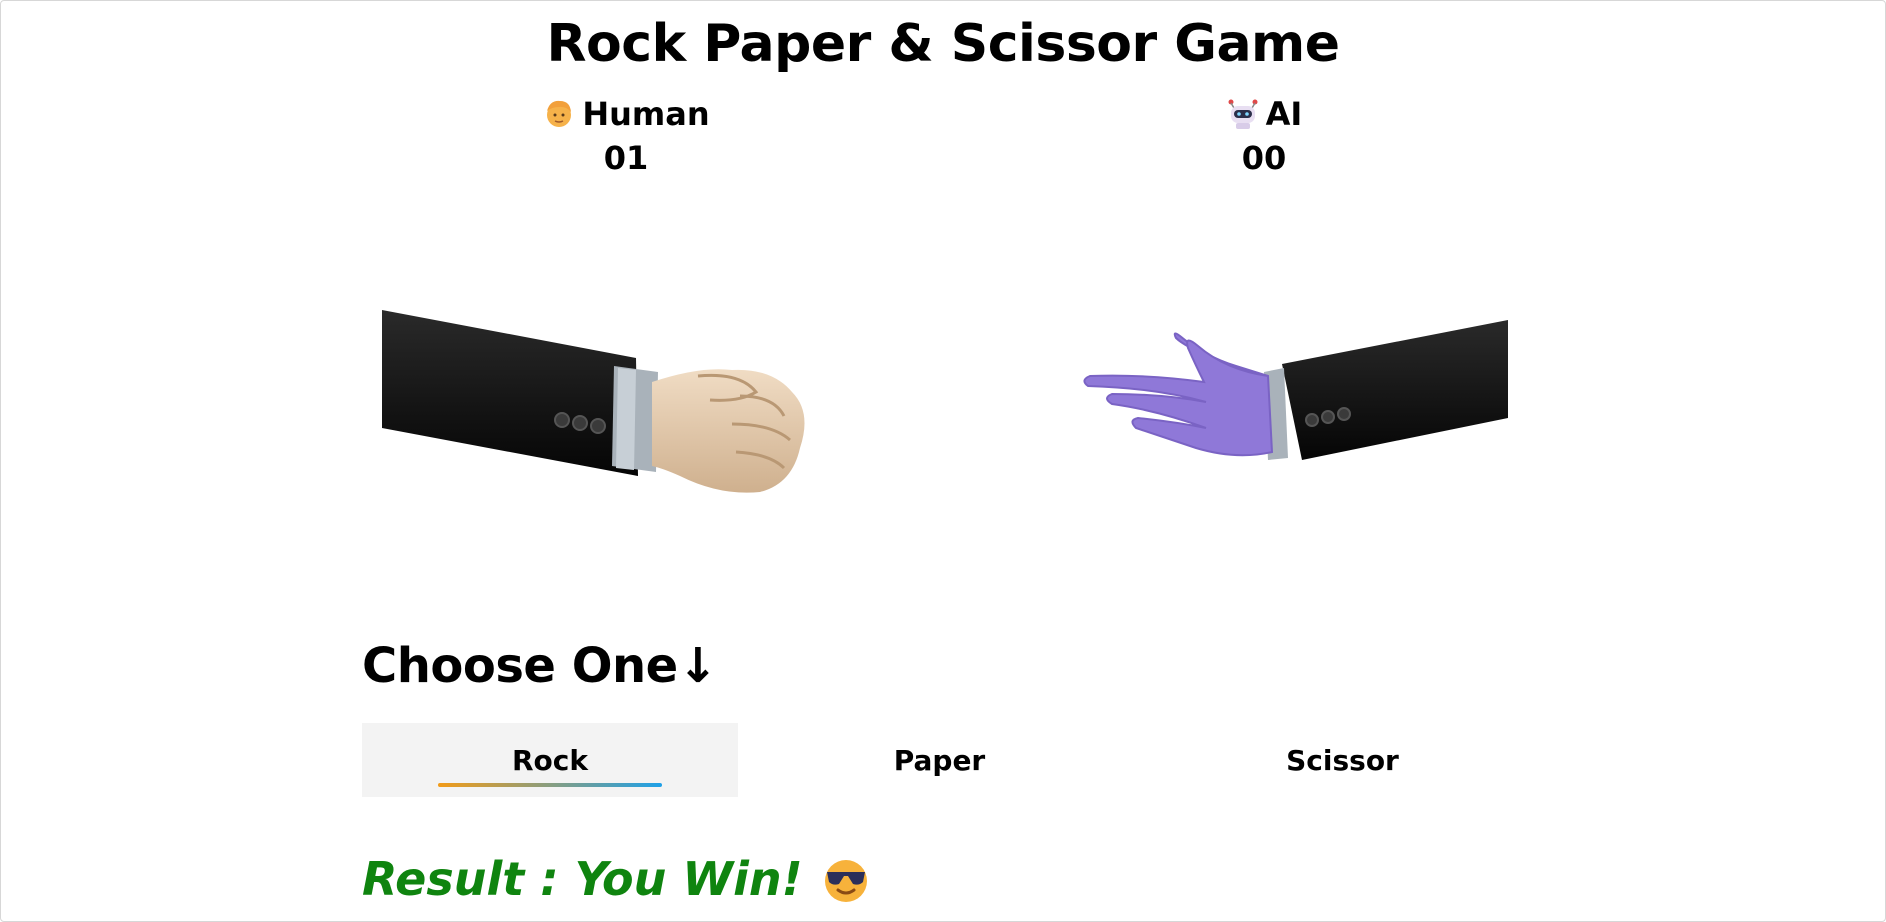 The width and height of the screenshot is (1886, 922). Describe the element at coordinates (559, 113) in the screenshot. I see `person-emoji-icon` at that location.